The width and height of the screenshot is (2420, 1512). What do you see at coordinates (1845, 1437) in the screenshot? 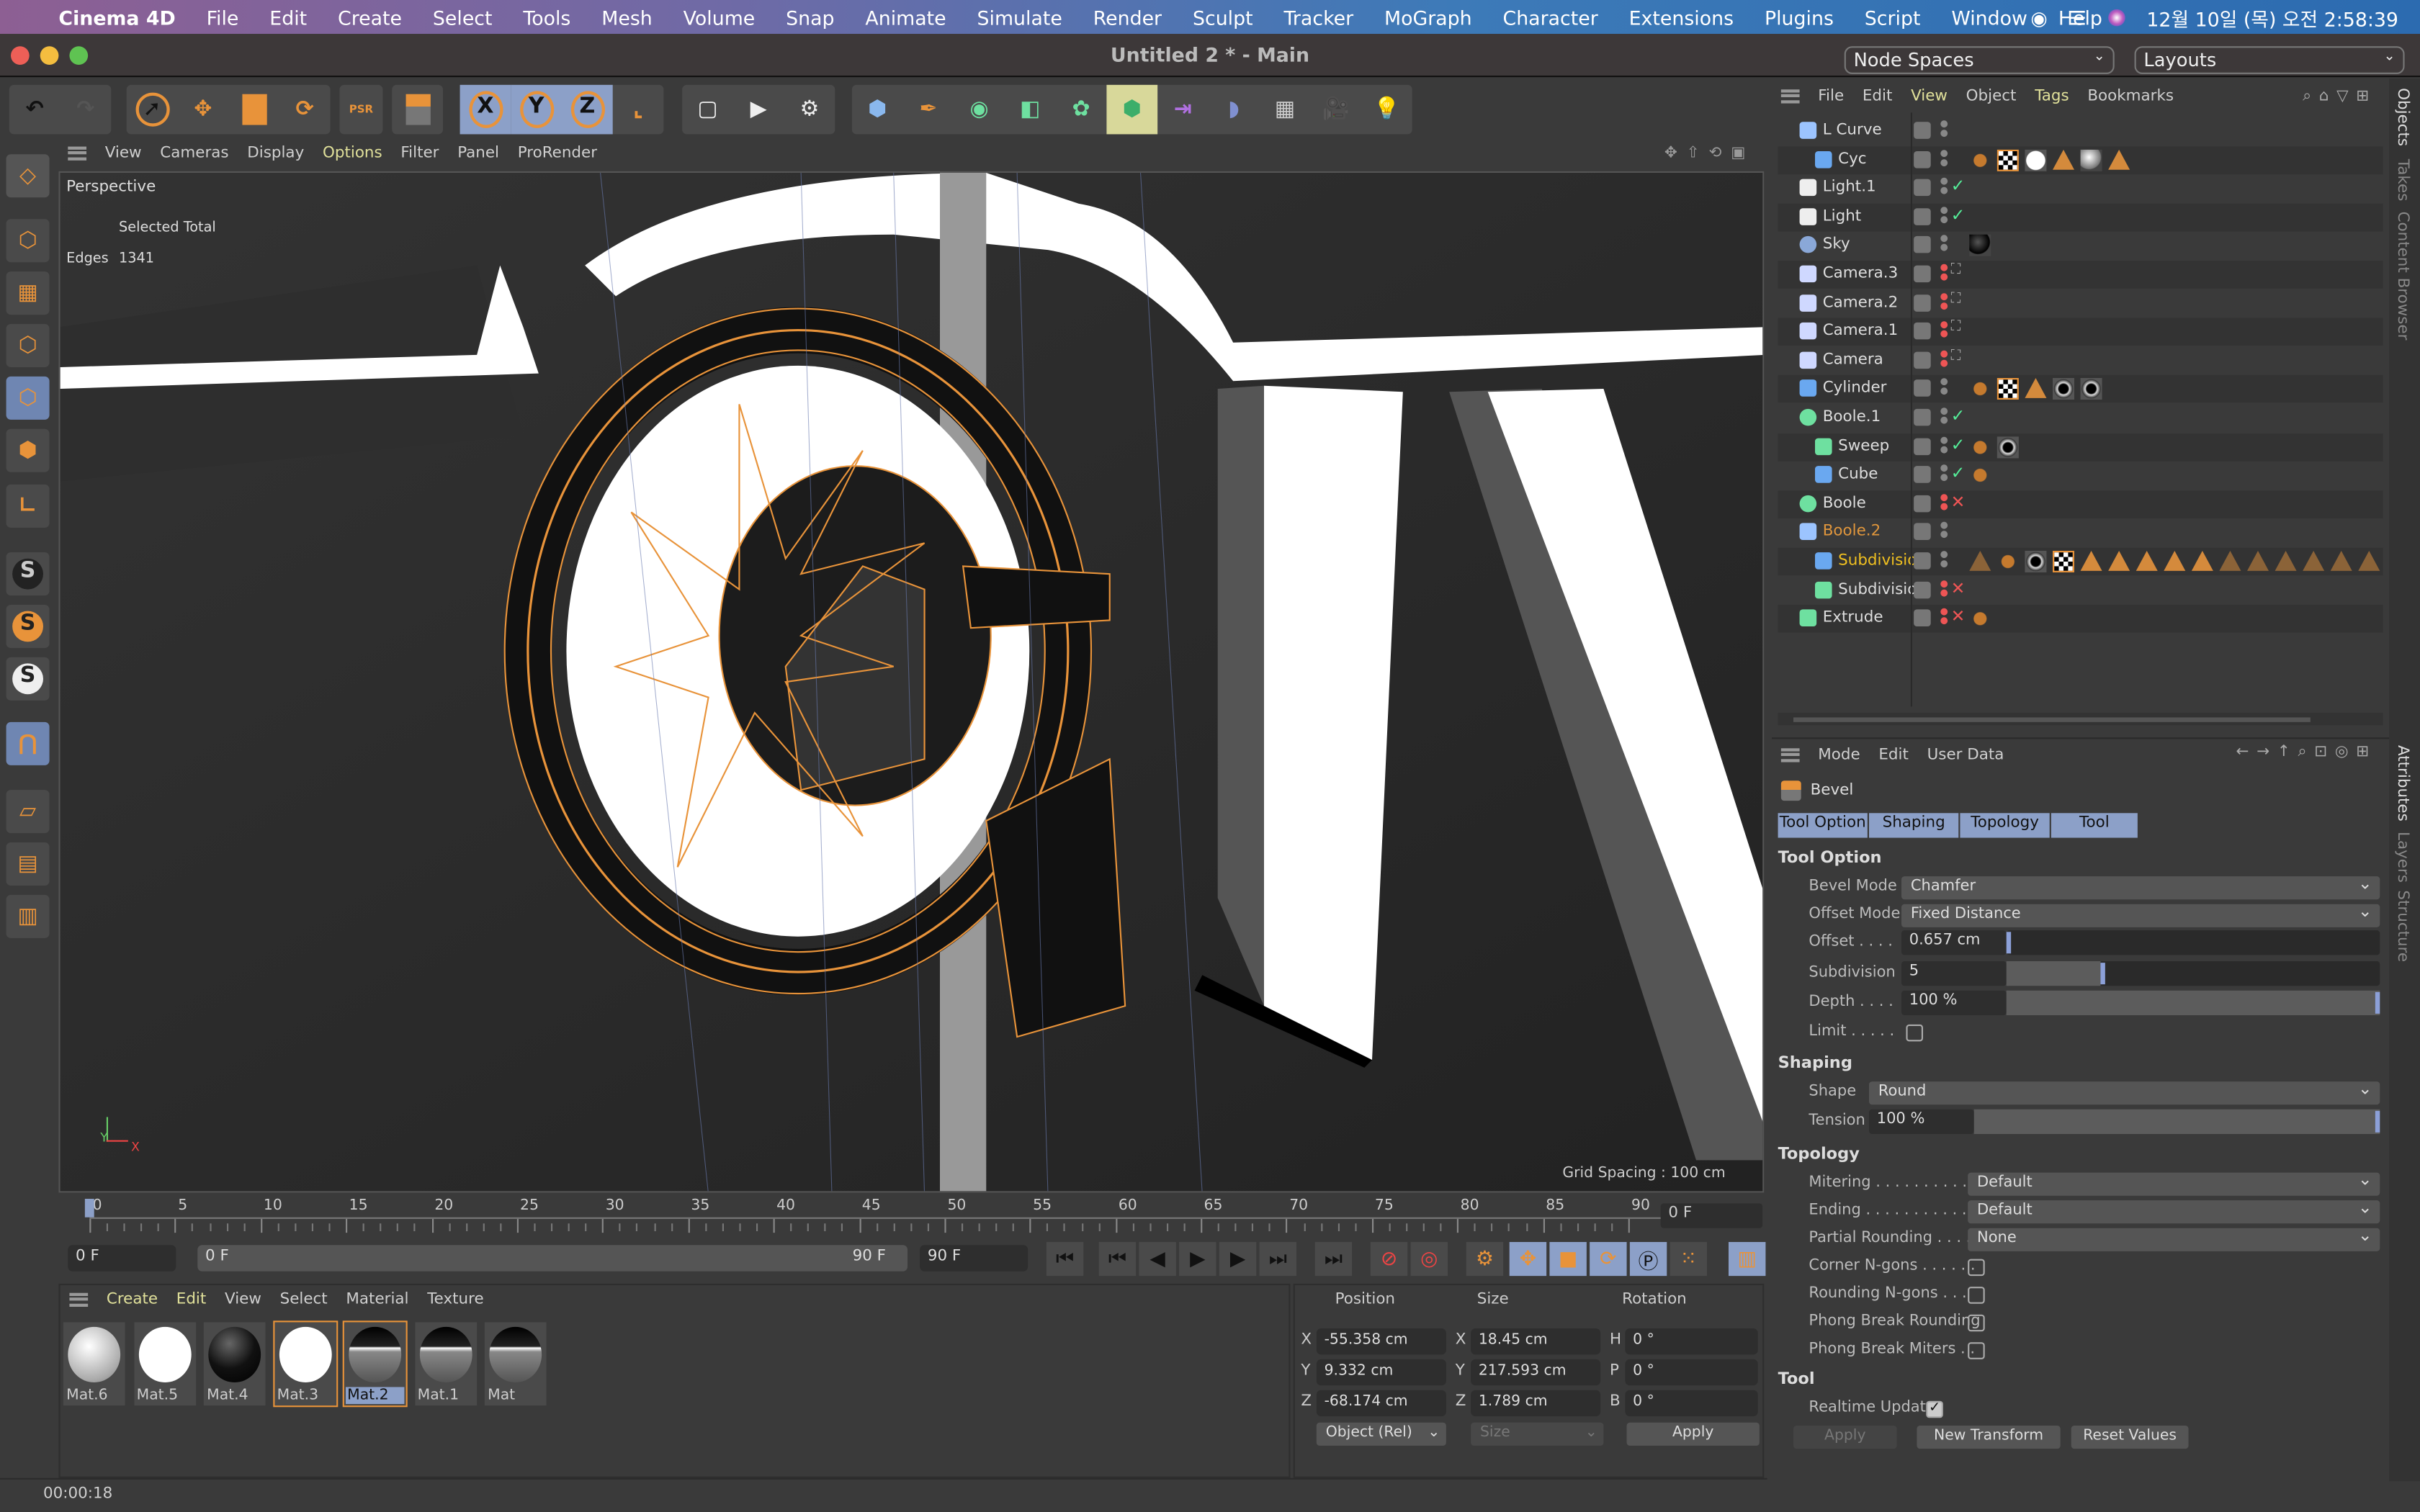
I see `tool-apply-button: Apply` at bounding box center [1845, 1437].